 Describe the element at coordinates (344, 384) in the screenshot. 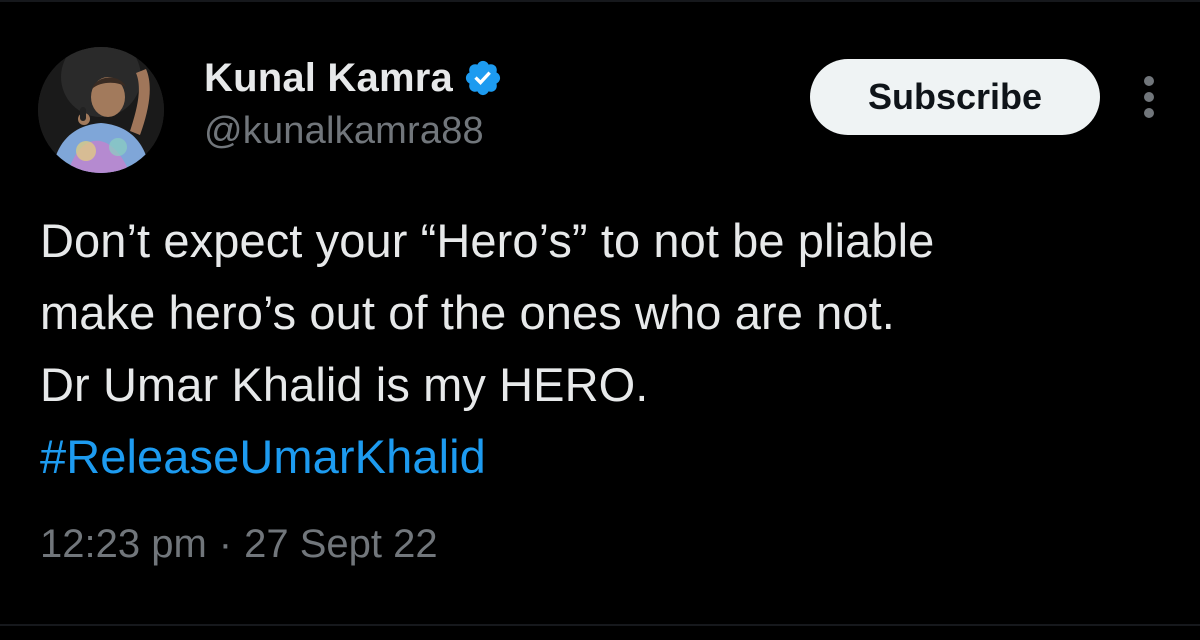

I see `tweet-text-line-3: Dr Umar Khalid is my HERO.` at that location.